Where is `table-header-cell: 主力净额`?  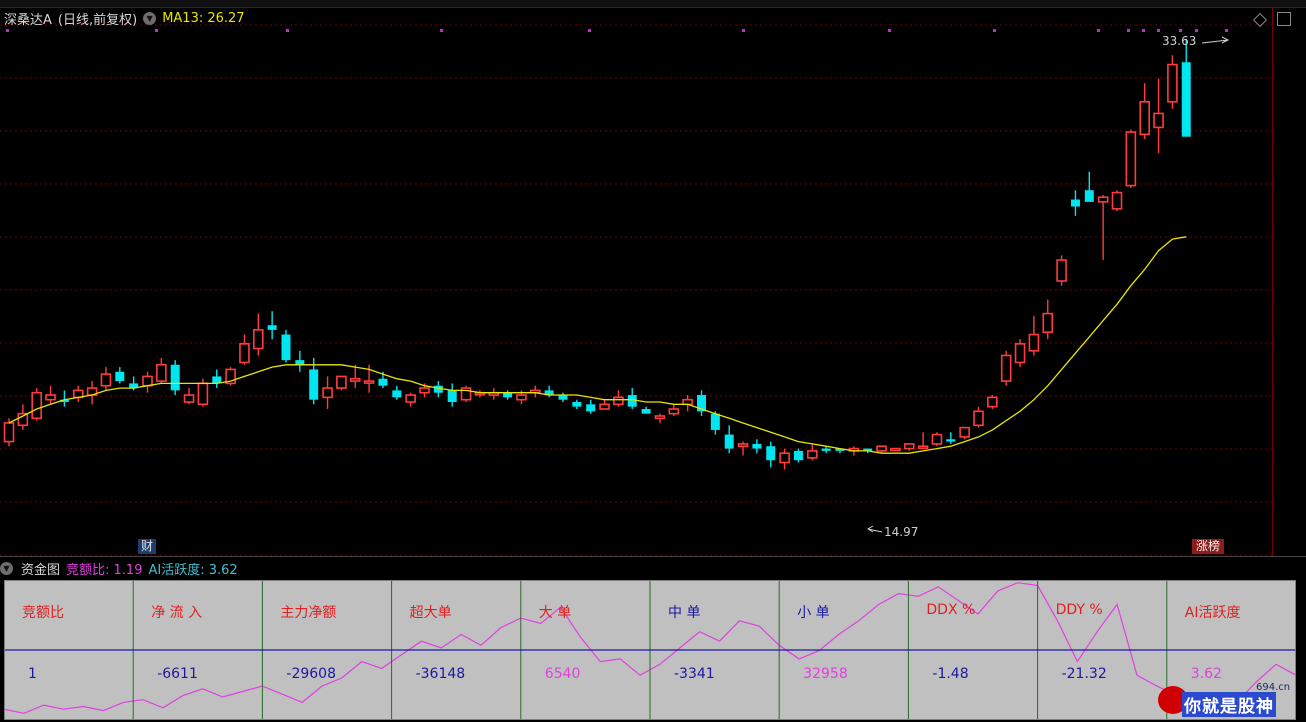 table-header-cell: 主力净额 is located at coordinates (308, 613).